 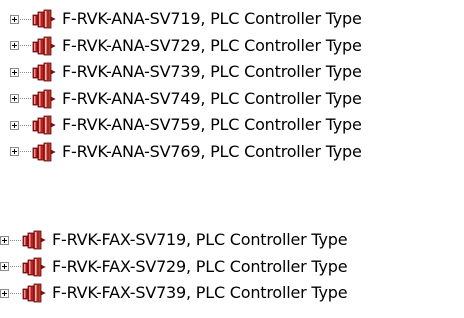 I want to click on tree-node: F-RVK-ANA-SV729, PLC Controller Type, so click(x=237, y=46).